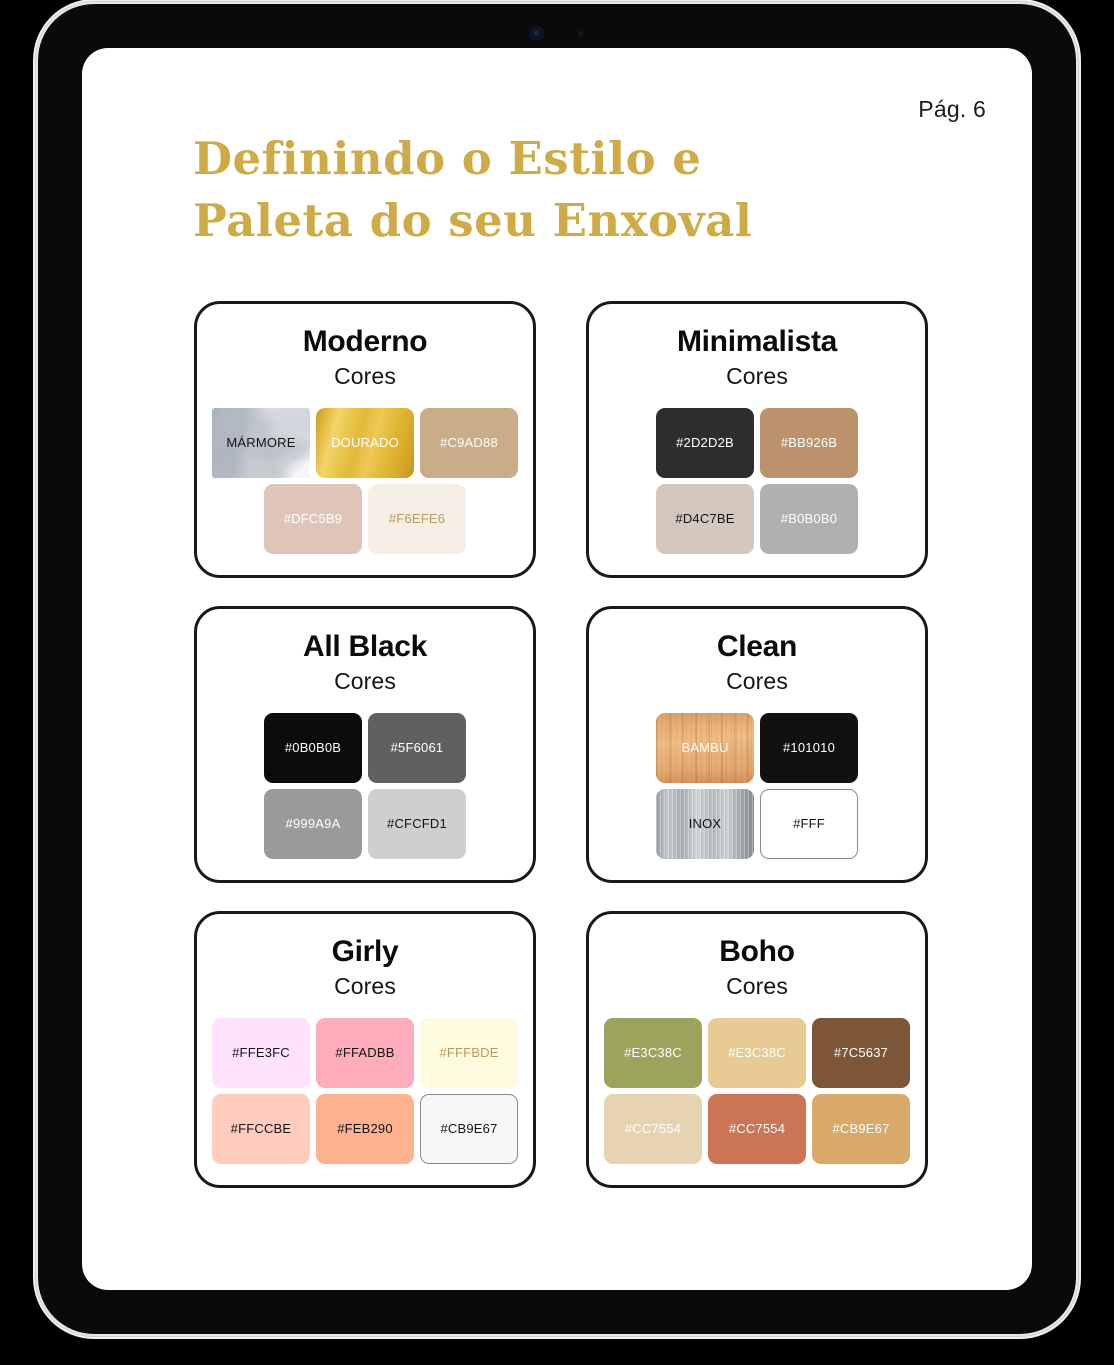 The height and width of the screenshot is (1365, 1114). I want to click on color-swatch-label: BAMBU, so click(705, 748).